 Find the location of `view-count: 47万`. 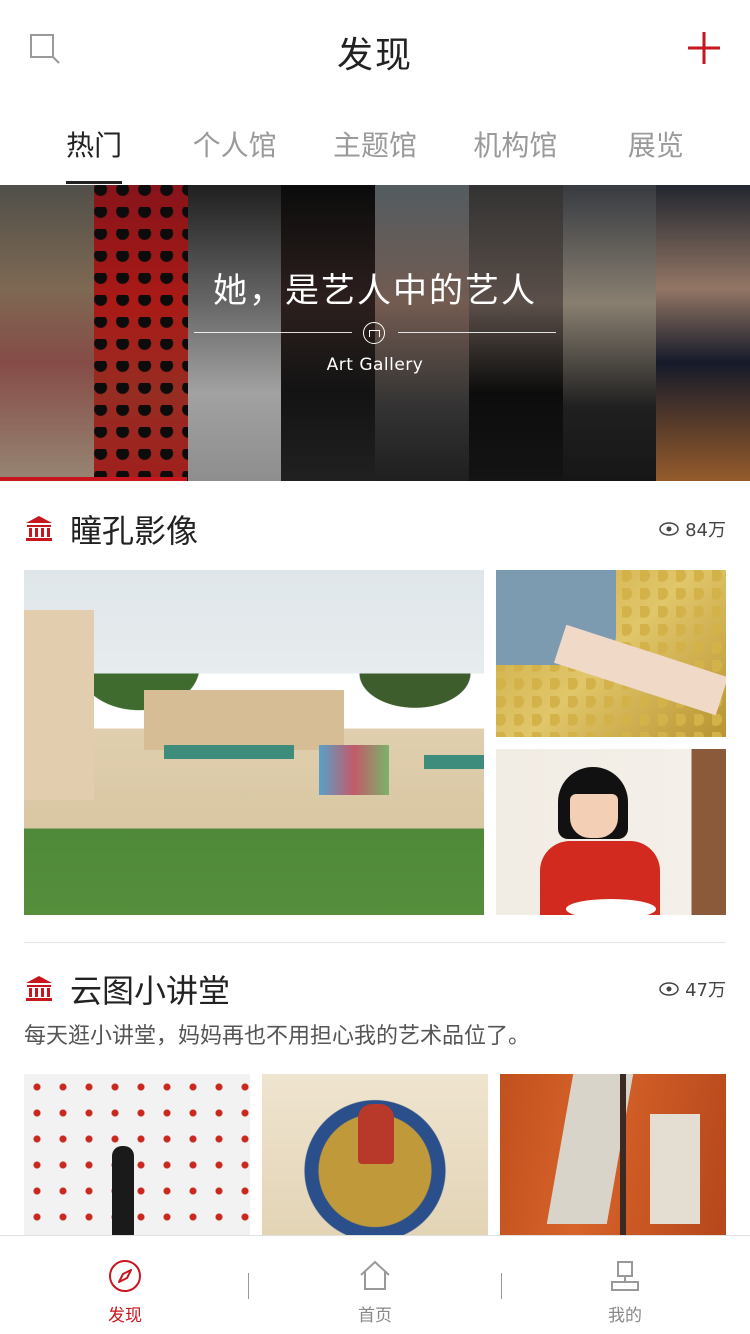

view-count: 47万 is located at coordinates (692, 989).